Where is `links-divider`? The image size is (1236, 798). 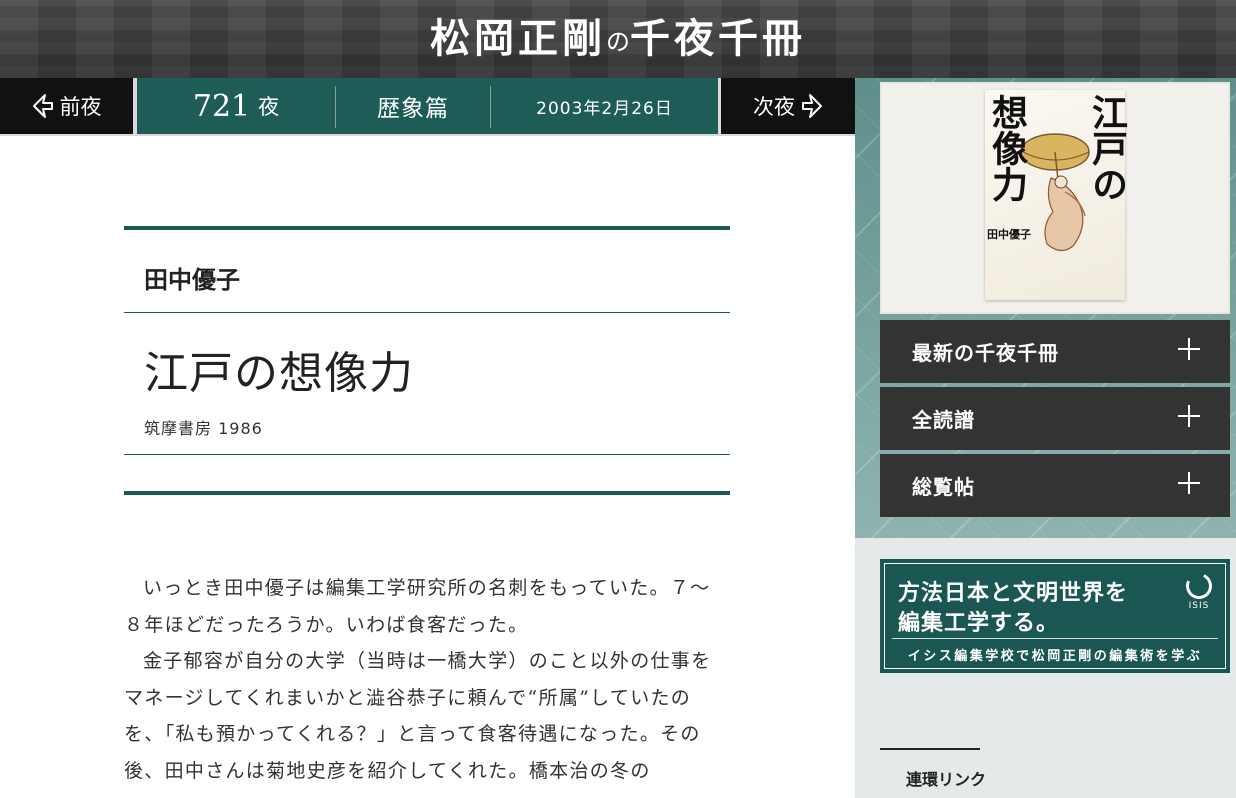
links-divider is located at coordinates (930, 749).